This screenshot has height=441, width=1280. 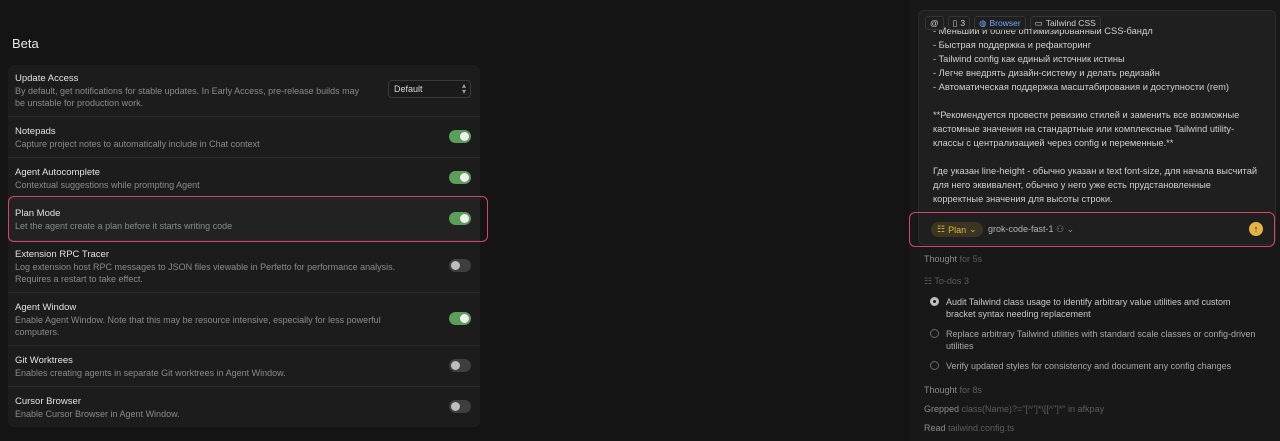 What do you see at coordinates (25, 43) in the screenshot?
I see `section-title: Beta` at bounding box center [25, 43].